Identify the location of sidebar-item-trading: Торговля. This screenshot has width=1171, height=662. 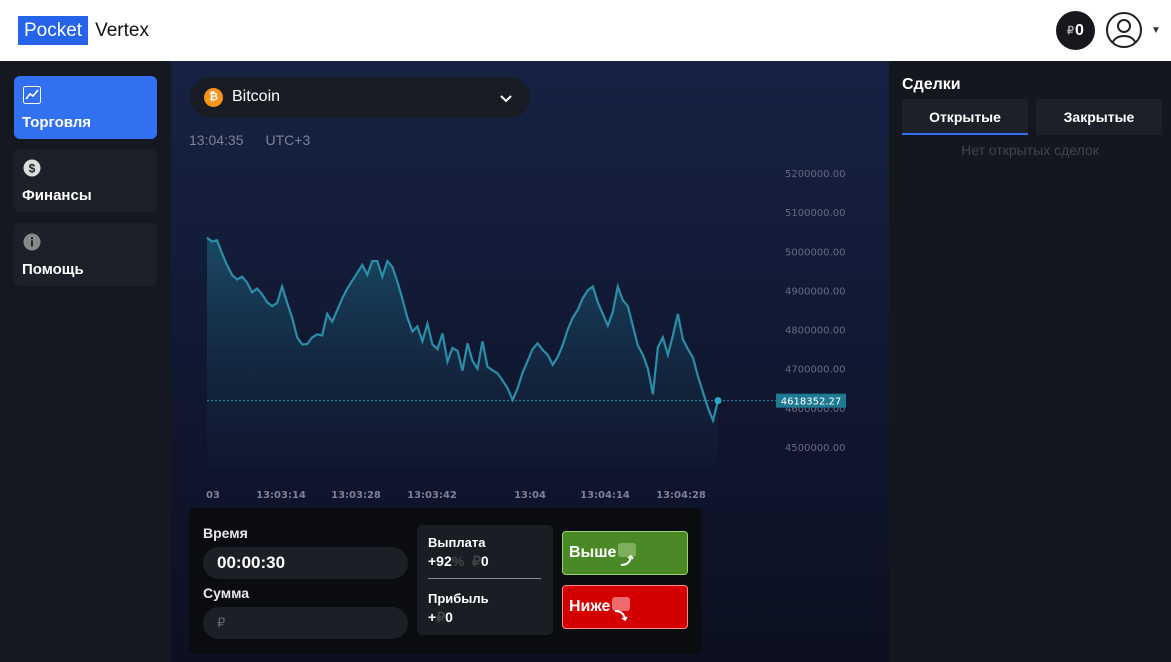
(85, 107).